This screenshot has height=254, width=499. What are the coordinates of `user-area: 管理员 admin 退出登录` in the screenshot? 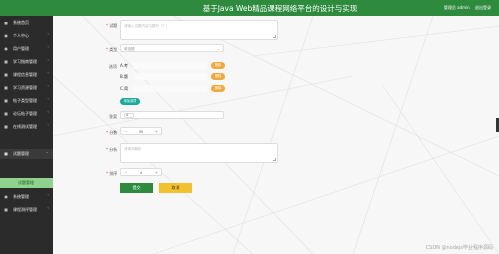 It's located at (467, 8).